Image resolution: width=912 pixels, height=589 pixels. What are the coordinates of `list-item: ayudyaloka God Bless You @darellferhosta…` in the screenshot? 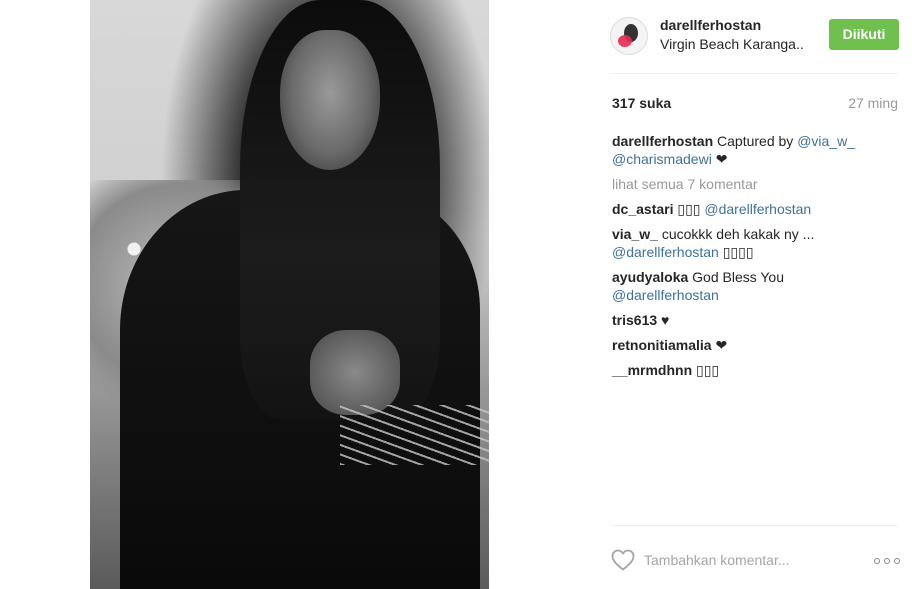 It's located at (753, 286).